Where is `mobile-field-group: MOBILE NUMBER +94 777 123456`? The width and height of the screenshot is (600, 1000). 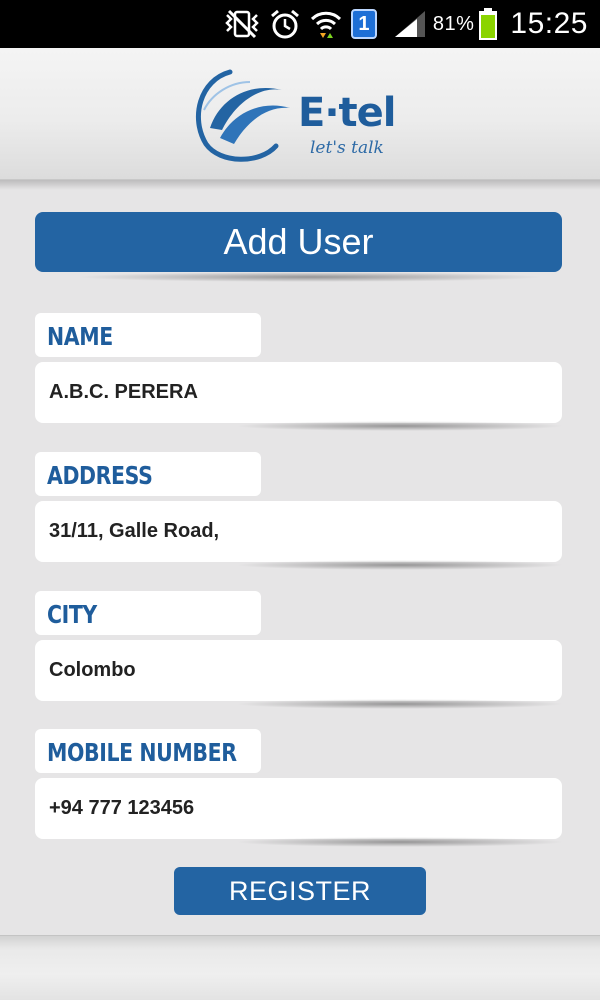 mobile-field-group: MOBILE NUMBER +94 777 123456 is located at coordinates (300, 789).